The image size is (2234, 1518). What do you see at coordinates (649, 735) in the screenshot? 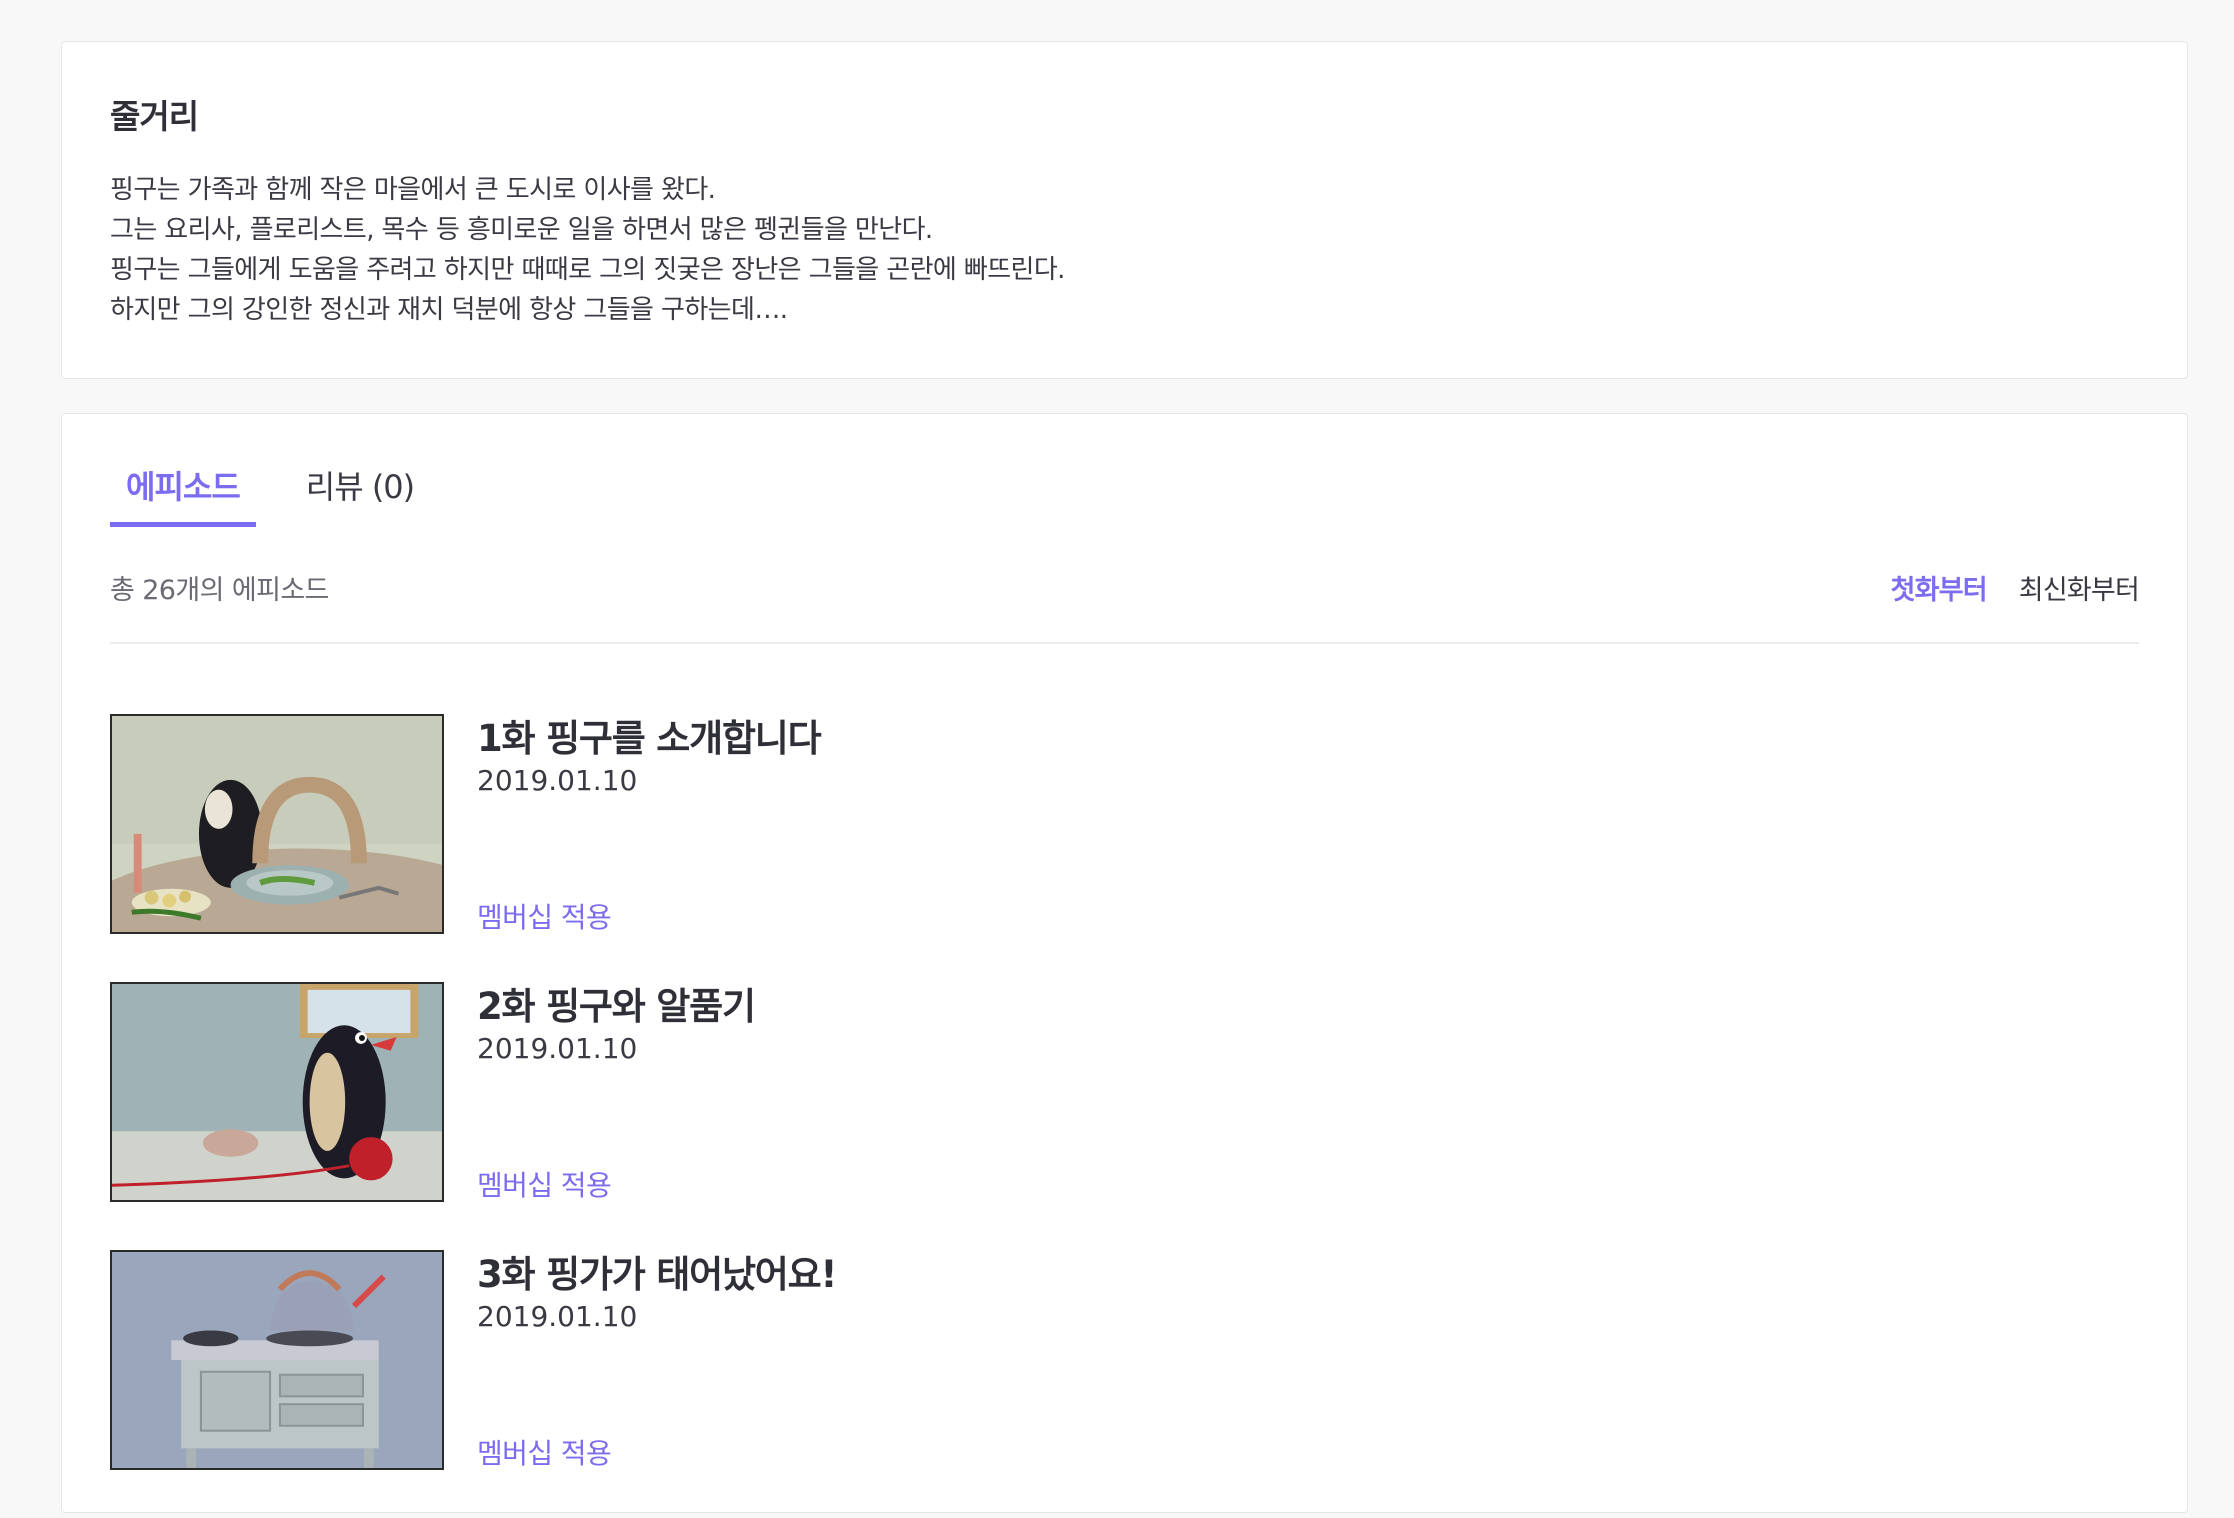
I see `episode-title: 1화 핑구를 소개합니다` at bounding box center [649, 735].